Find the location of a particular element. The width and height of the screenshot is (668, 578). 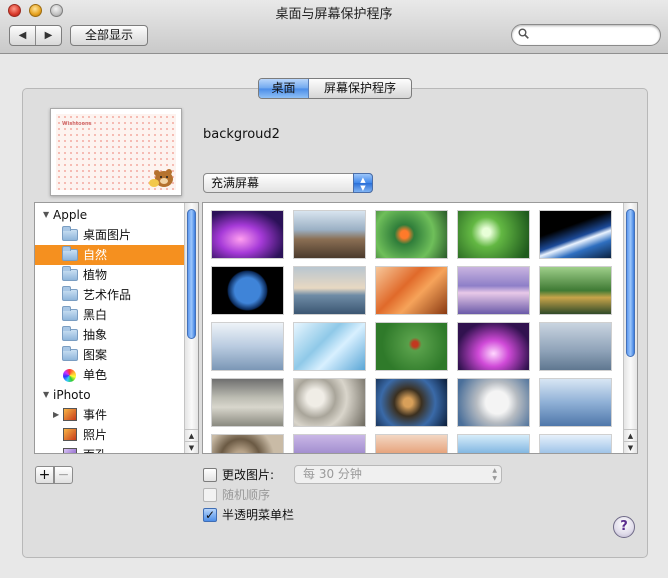

picture-name: backgroud2 is located at coordinates (241, 134).